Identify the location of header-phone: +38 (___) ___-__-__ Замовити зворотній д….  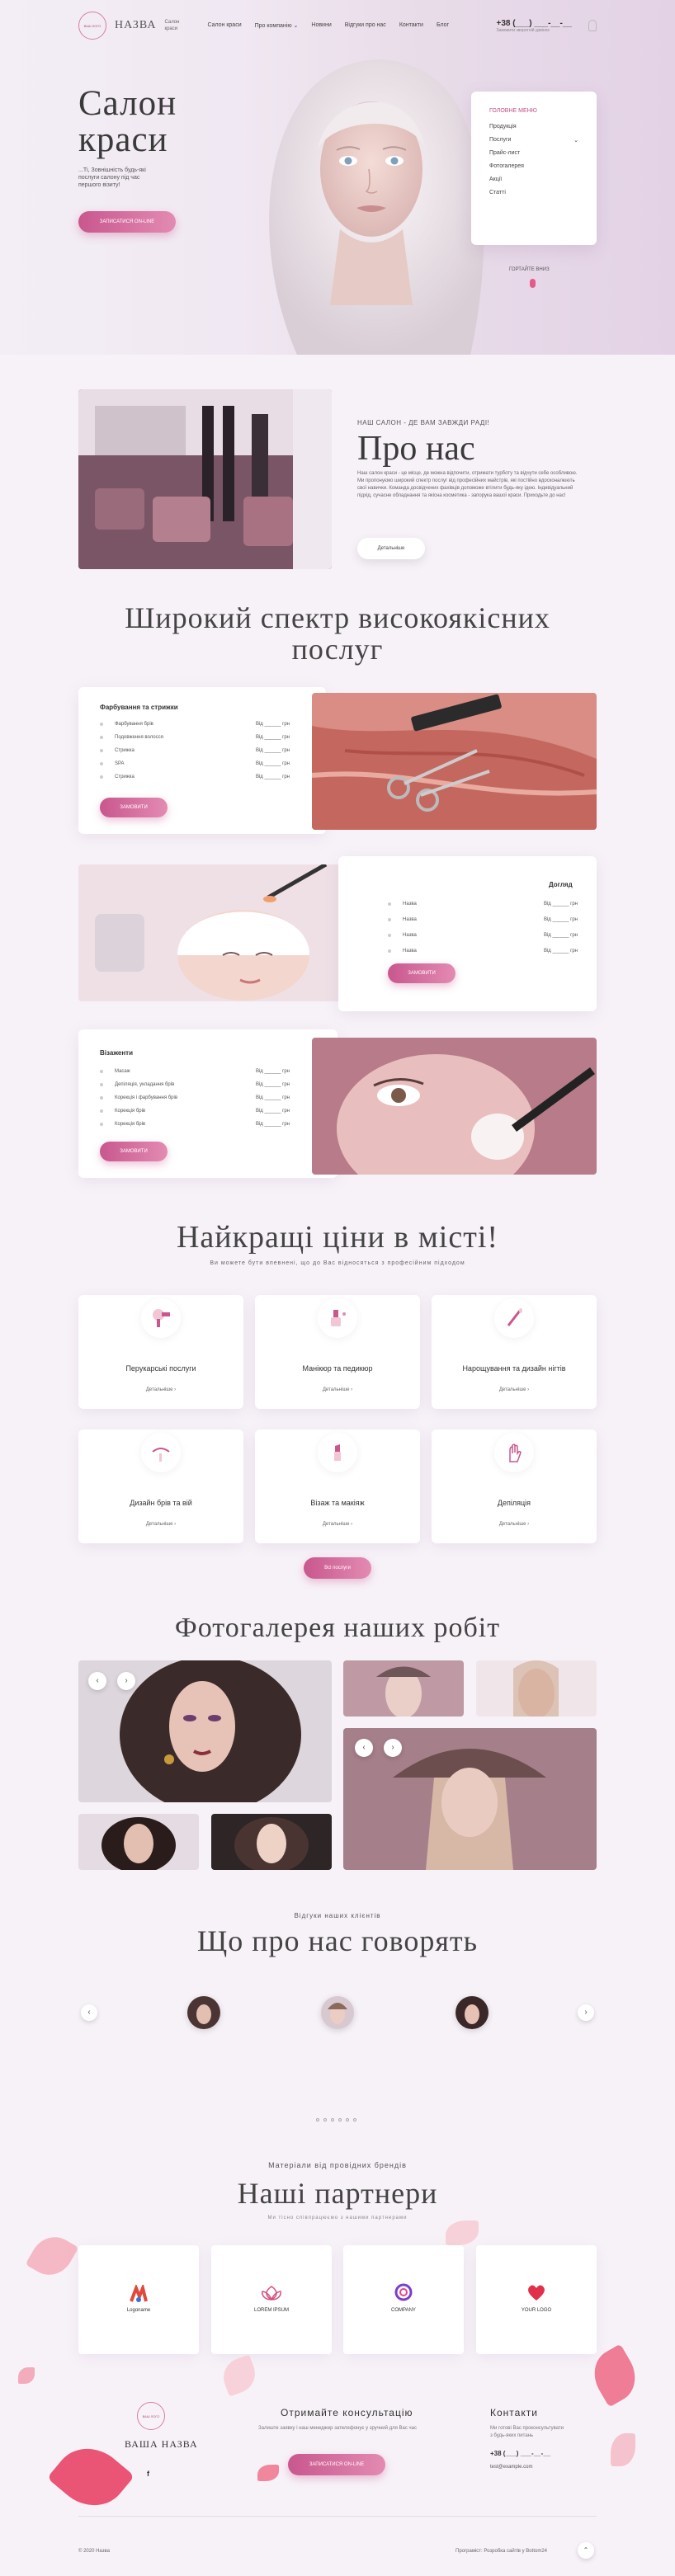
(534, 26).